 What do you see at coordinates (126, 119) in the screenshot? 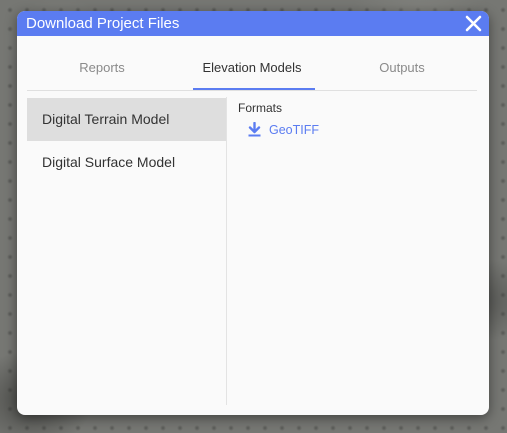
I see `model-item-digital-terrain-model: Digital Terrain Model` at bounding box center [126, 119].